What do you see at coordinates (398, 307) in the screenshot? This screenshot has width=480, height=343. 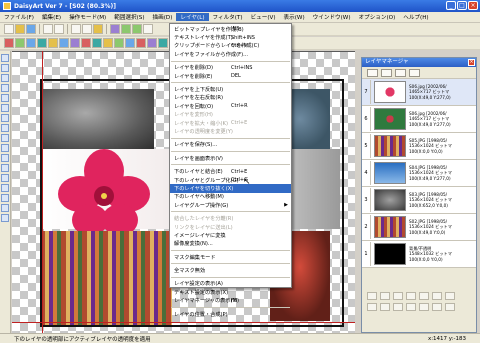 I see `link-icon` at bounding box center [398, 307].